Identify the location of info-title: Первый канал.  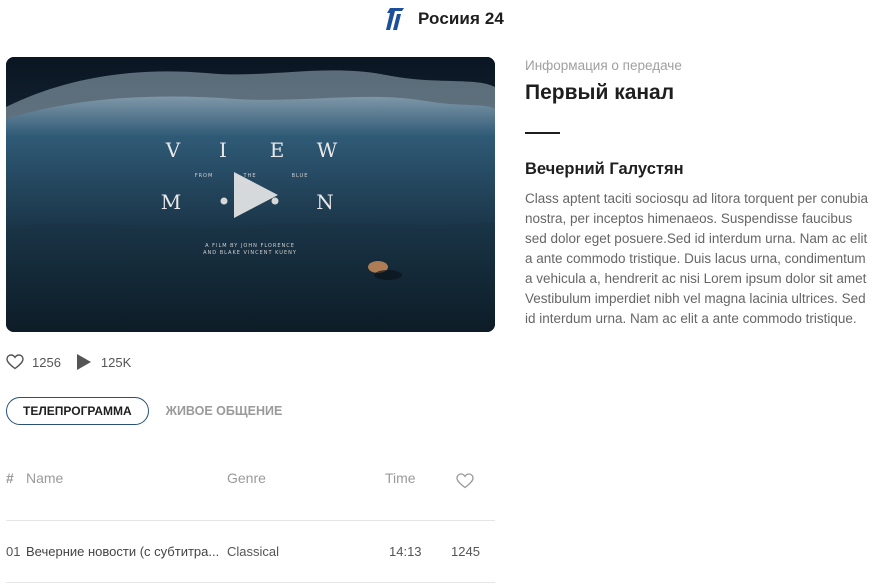
(600, 92).